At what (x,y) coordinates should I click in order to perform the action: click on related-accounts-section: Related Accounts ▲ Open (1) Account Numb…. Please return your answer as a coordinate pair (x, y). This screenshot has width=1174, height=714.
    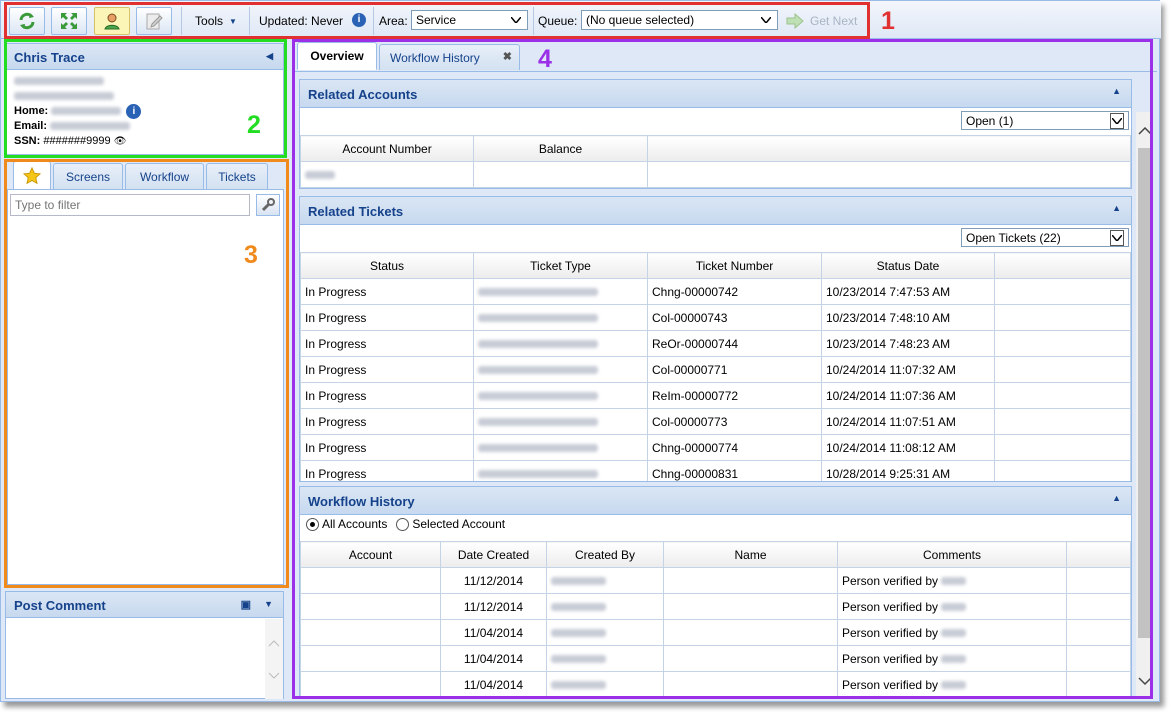
    Looking at the image, I should click on (715, 134).